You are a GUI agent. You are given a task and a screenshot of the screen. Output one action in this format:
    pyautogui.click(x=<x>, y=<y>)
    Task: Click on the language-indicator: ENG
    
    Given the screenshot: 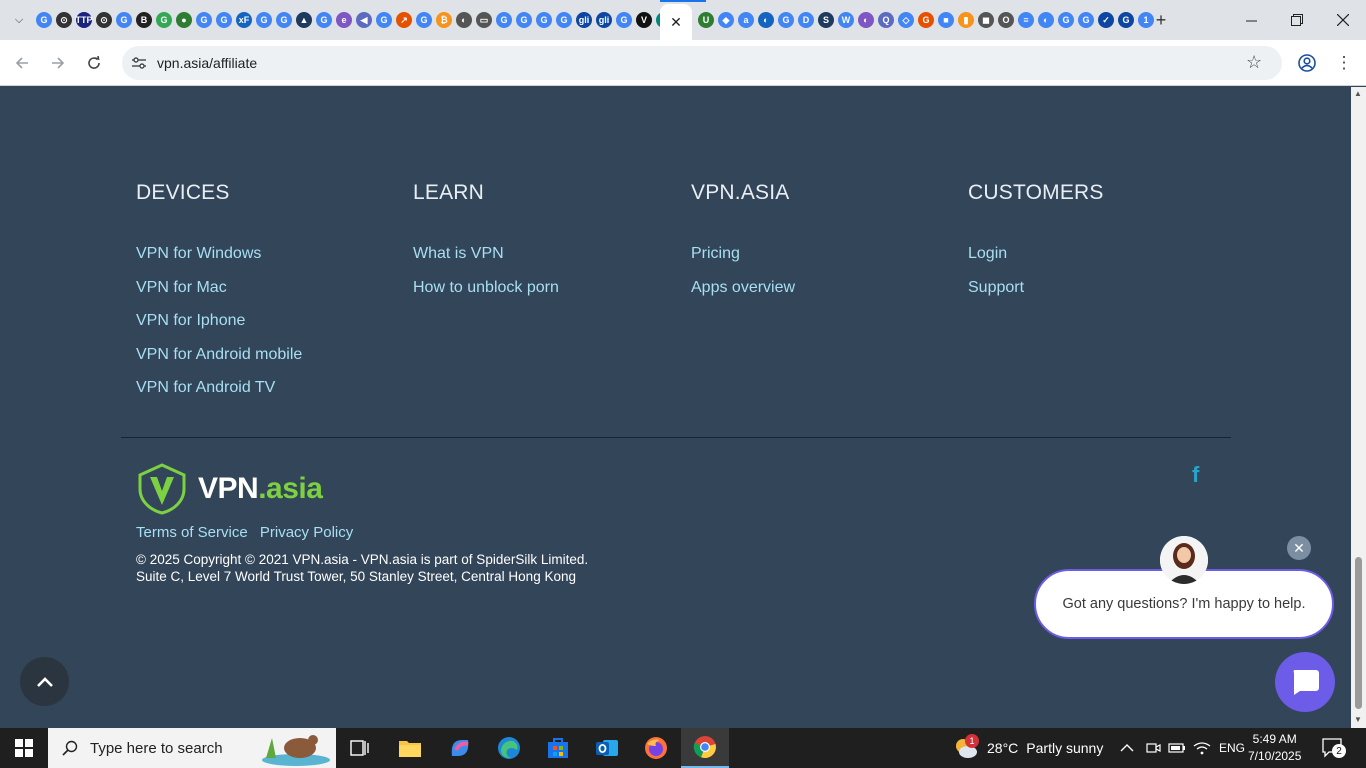 What is the action you would take?
    pyautogui.click(x=1232, y=748)
    